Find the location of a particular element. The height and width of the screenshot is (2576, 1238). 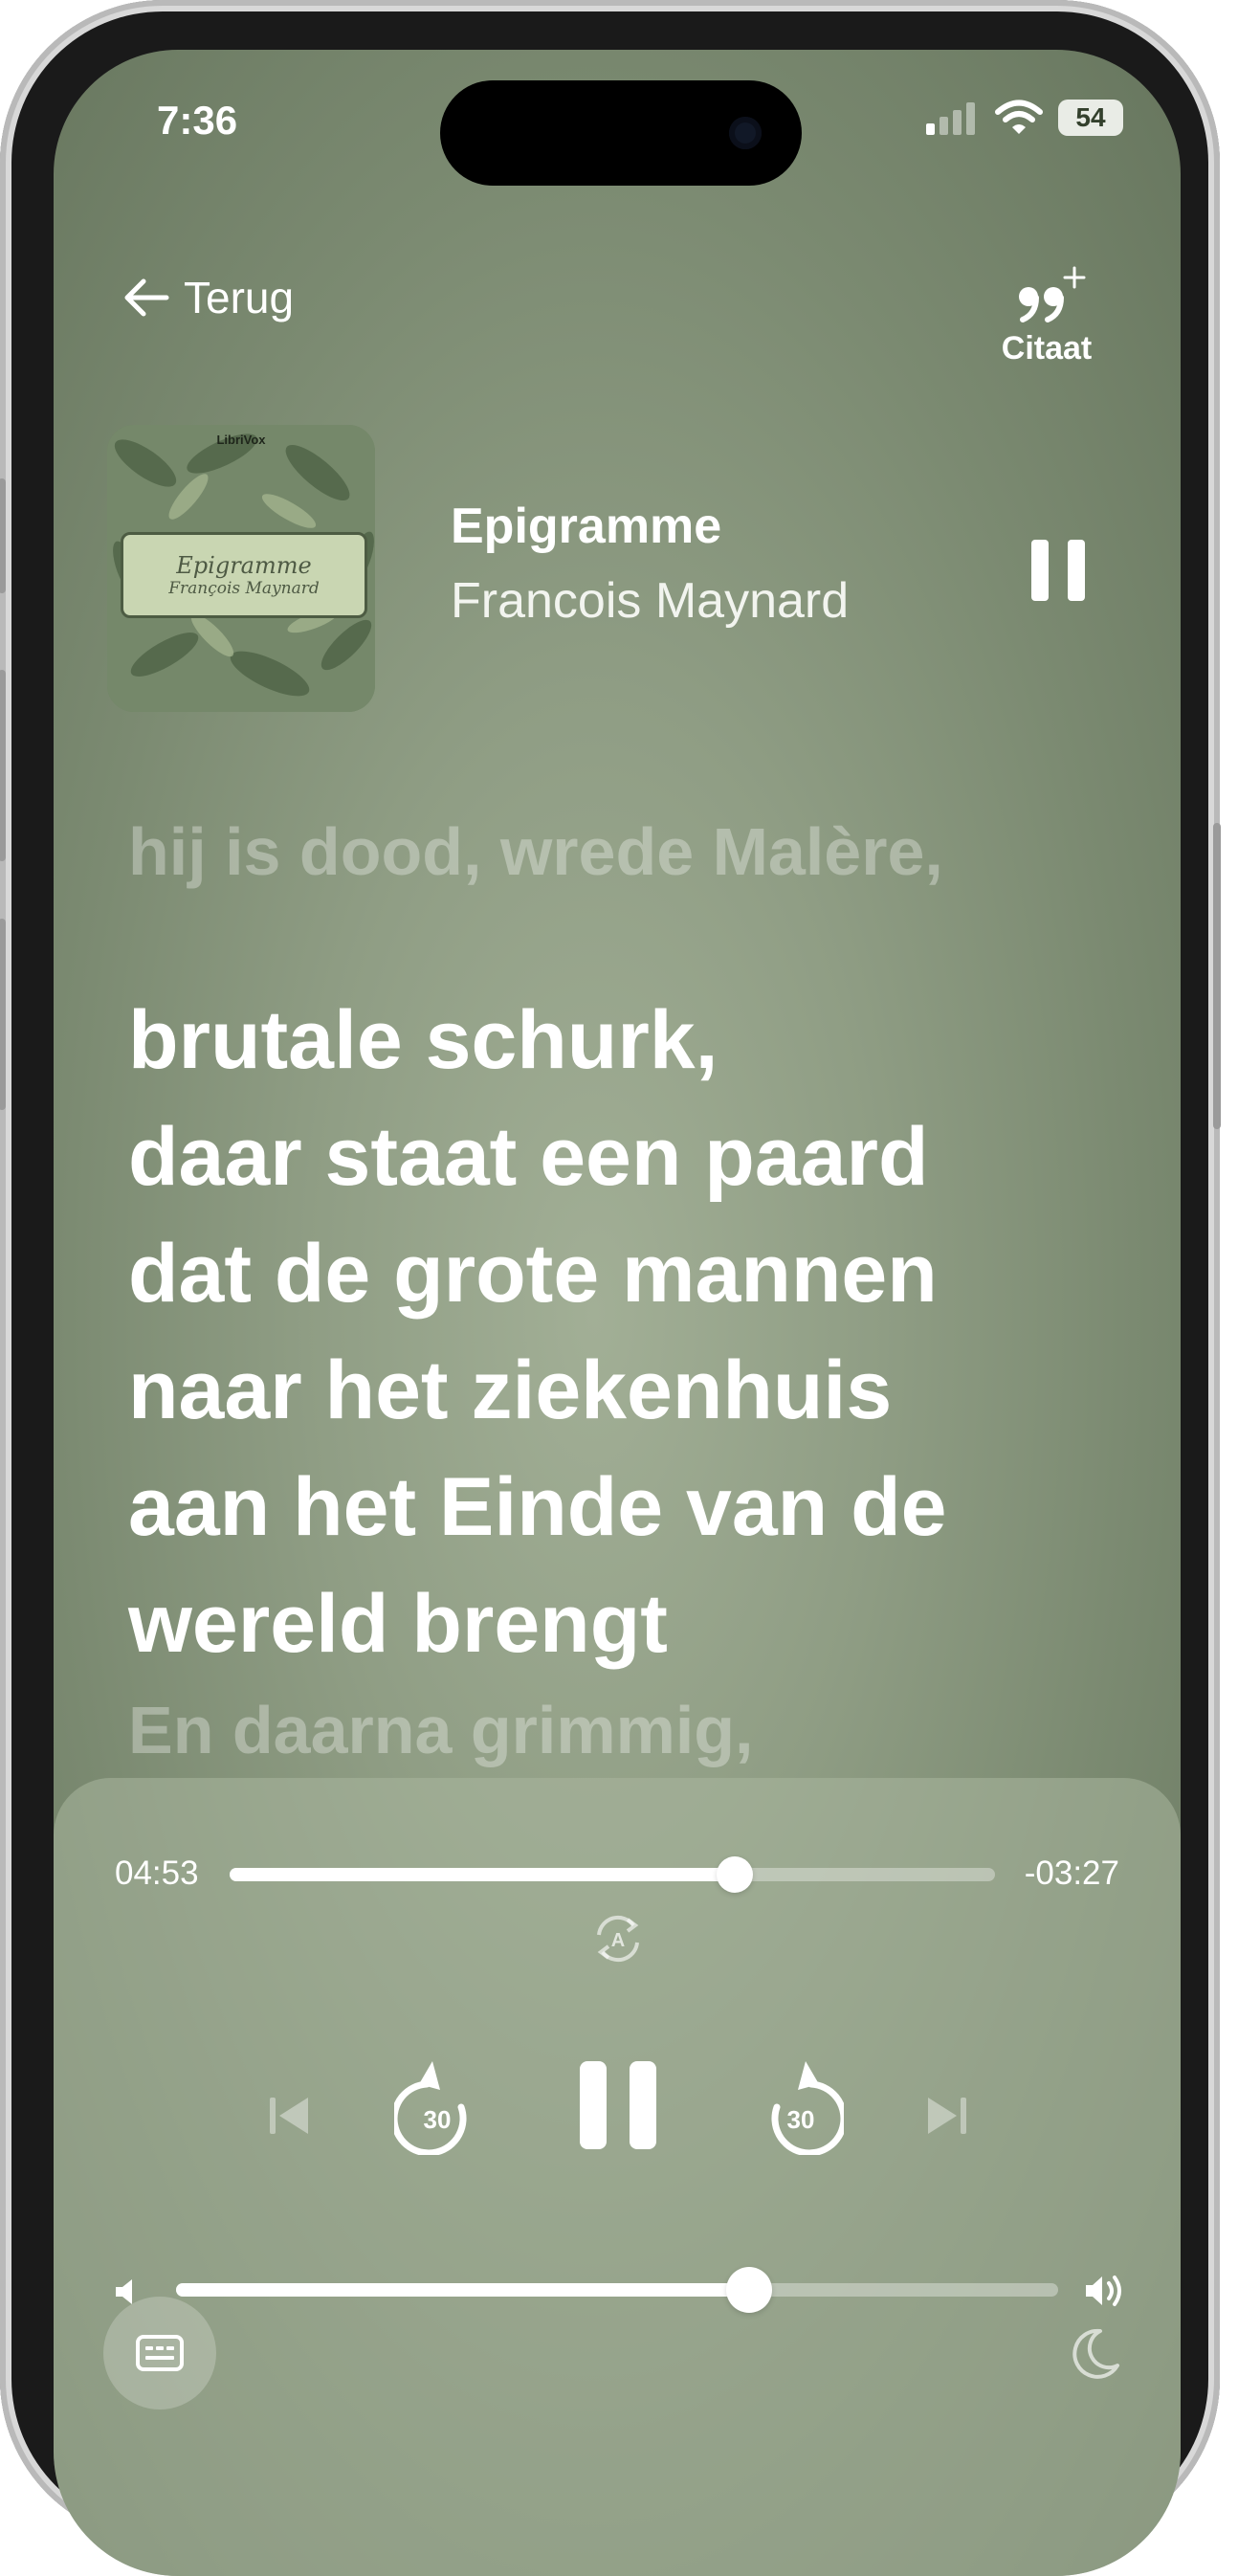

volume-slider is located at coordinates (617, 2290).